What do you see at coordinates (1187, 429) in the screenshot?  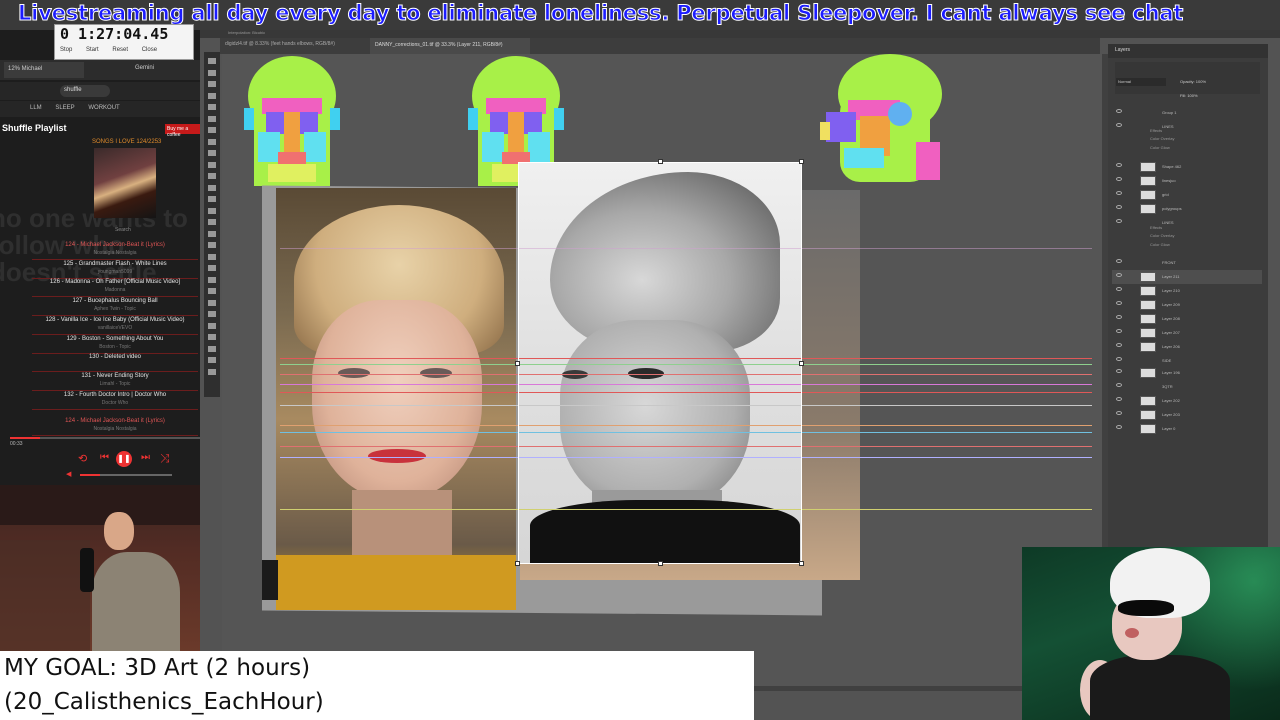 I see `layer-row: Layer 0` at bounding box center [1187, 429].